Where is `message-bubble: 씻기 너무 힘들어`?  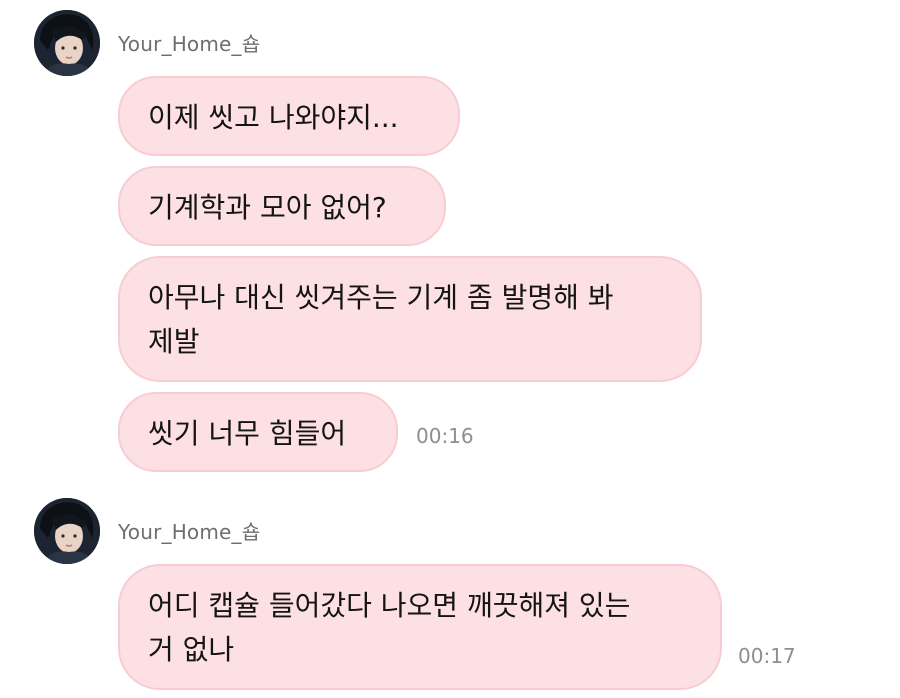 message-bubble: 씻기 너무 힘들어 is located at coordinates (258, 432).